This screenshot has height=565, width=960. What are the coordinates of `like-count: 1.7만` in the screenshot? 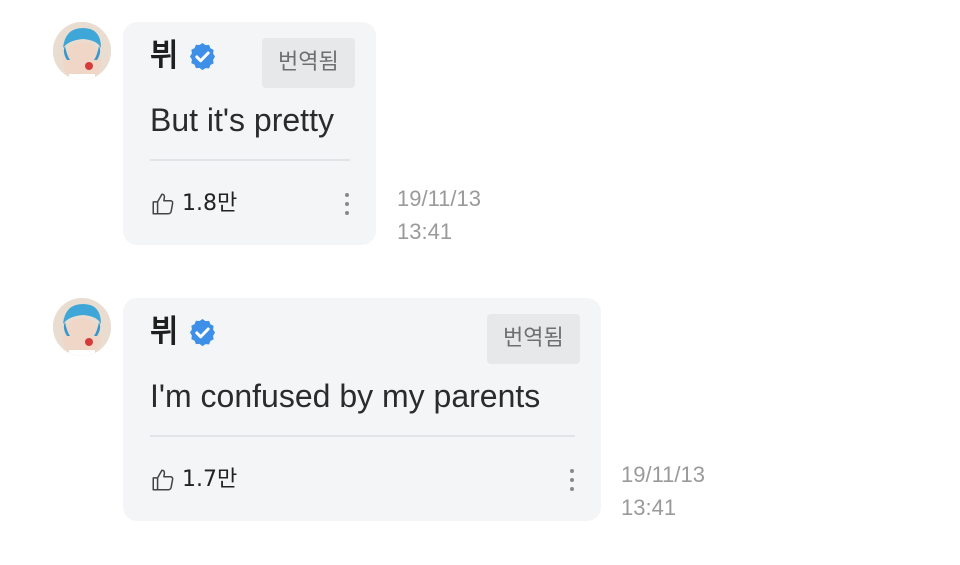 It's located at (210, 479).